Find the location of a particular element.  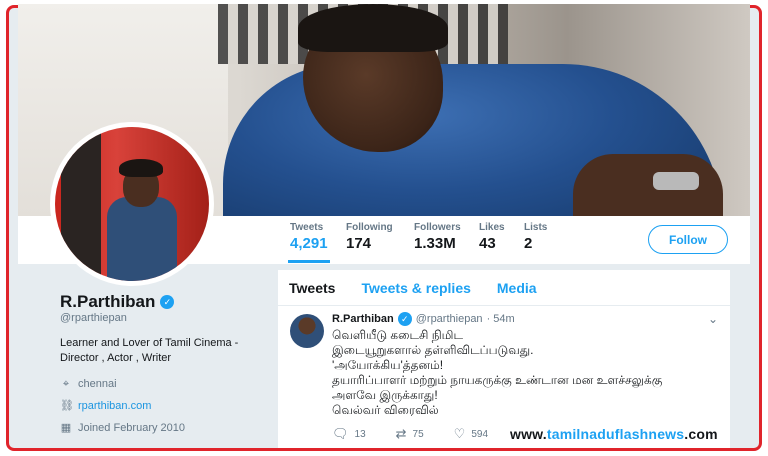

stat-value: 4,291 is located at coordinates (309, 243).